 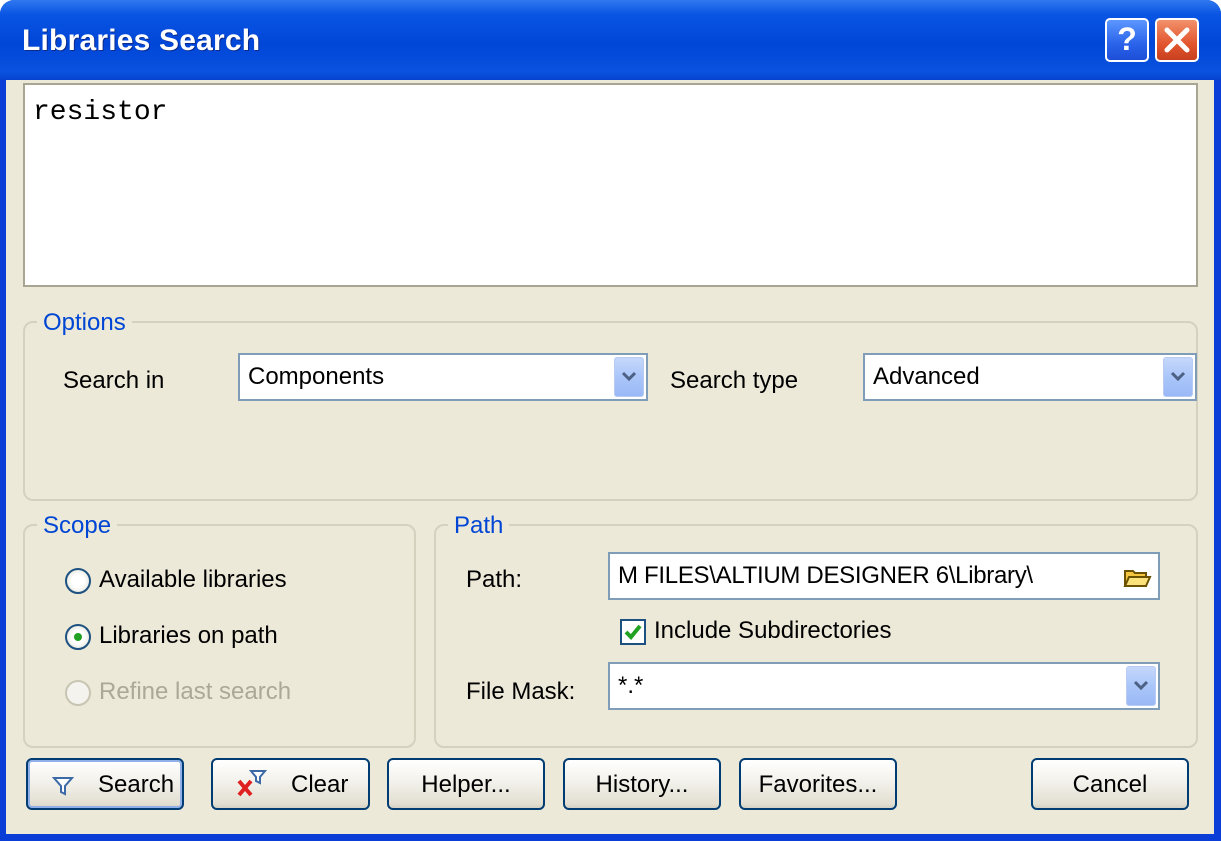 I want to click on title-bar: Libraries Search ?, so click(x=610, y=40).